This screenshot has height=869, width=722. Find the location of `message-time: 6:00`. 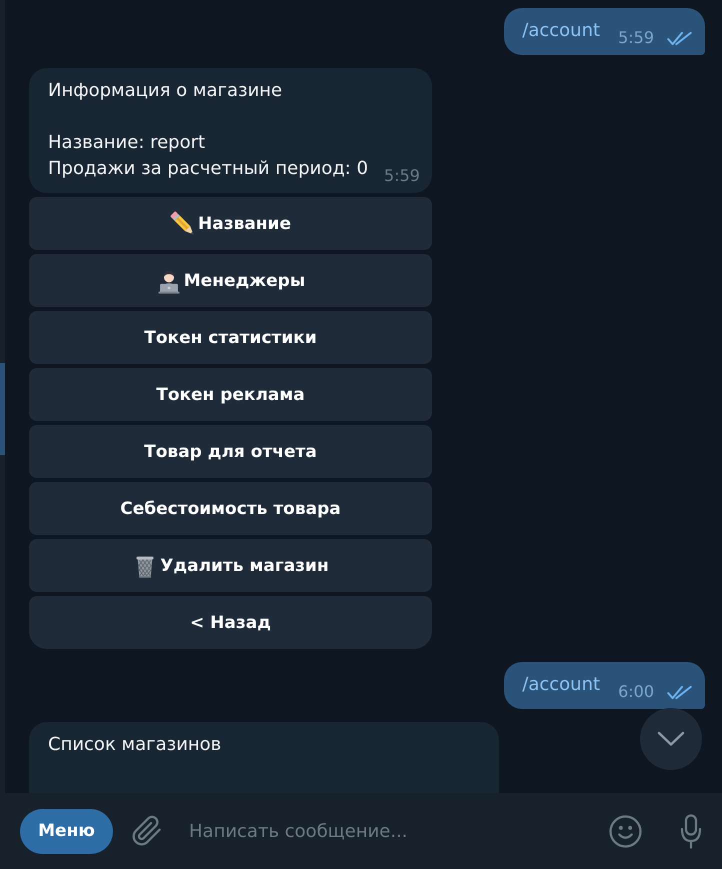

message-time: 6:00 is located at coordinates (636, 692).